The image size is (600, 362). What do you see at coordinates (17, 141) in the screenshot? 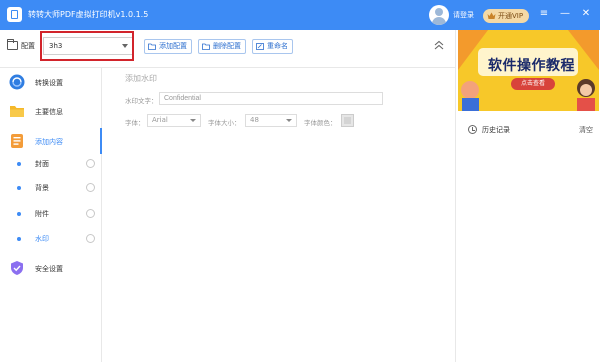
I see `add-content-icon` at bounding box center [17, 141].